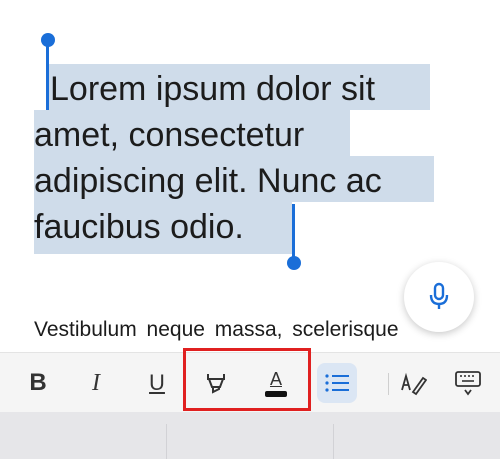  I want to click on dictation-button, so click(439, 297).